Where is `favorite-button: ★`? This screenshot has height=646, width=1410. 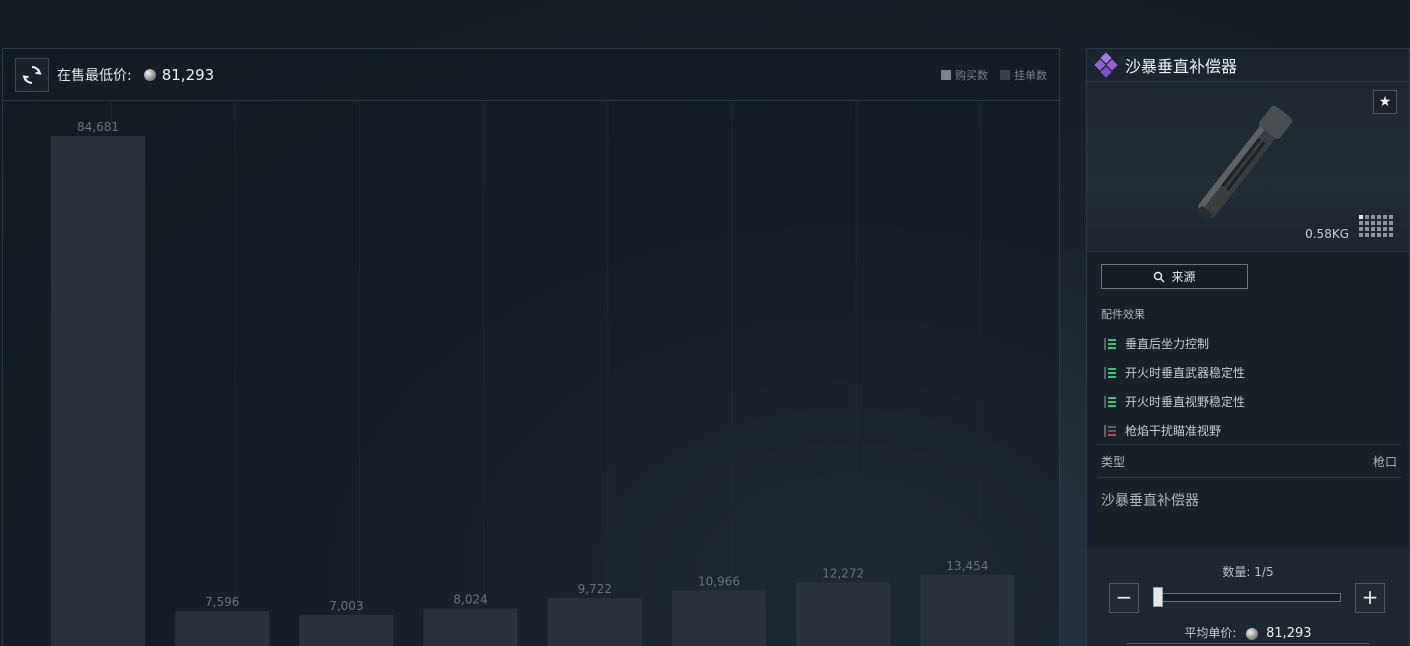
favorite-button: ★ is located at coordinates (1385, 102).